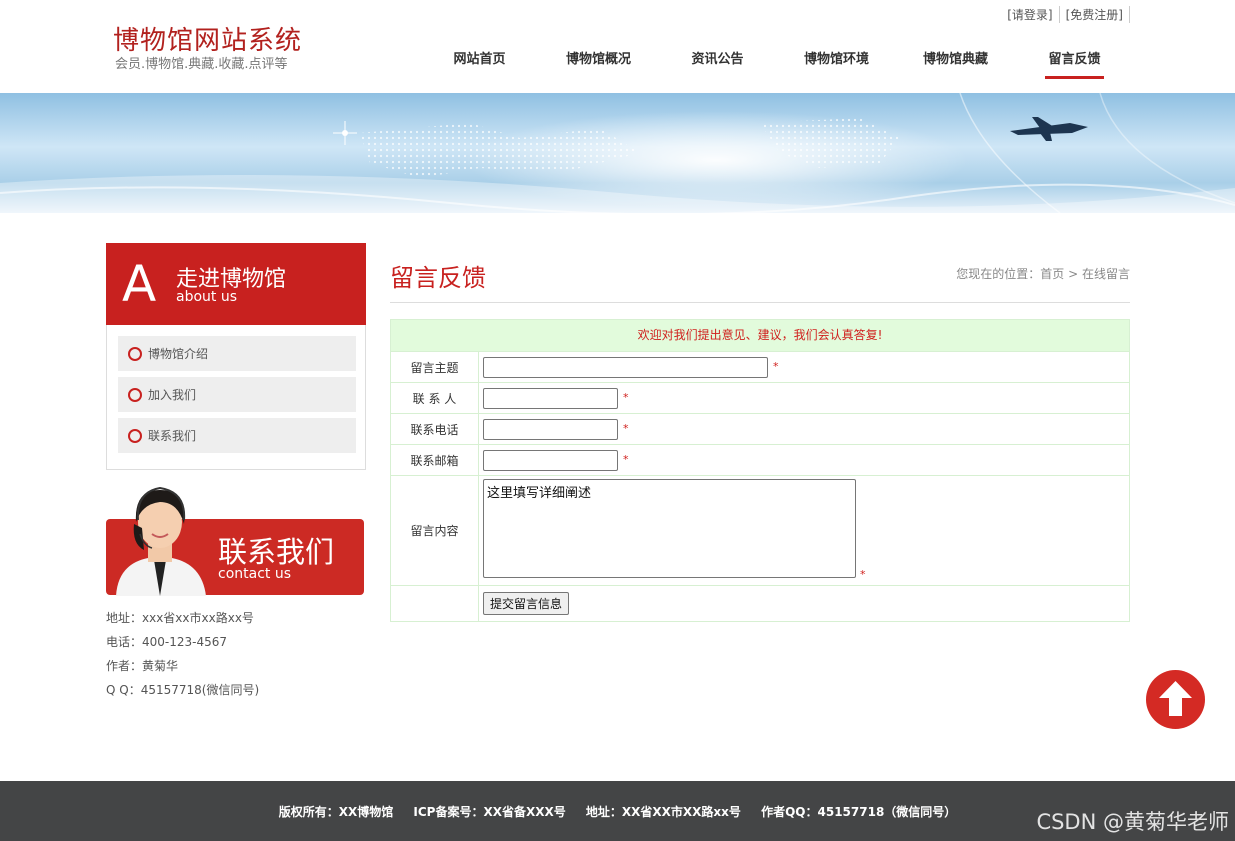  What do you see at coordinates (479, 59) in the screenshot?
I see `nav-home-label: 网站首页` at bounding box center [479, 59].